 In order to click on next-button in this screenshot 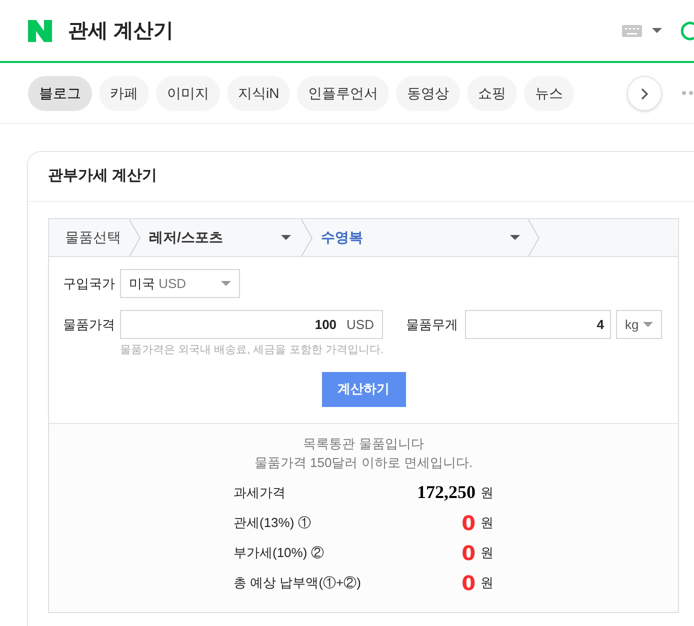, I will do `click(644, 93)`.